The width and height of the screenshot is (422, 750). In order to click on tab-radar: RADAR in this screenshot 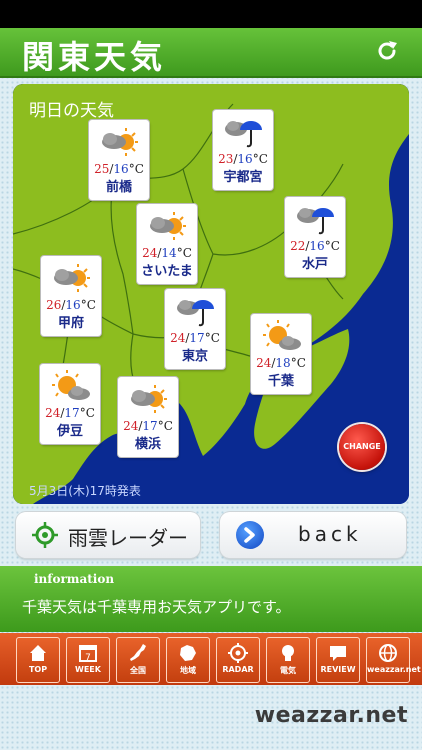, I will do `click(238, 660)`.